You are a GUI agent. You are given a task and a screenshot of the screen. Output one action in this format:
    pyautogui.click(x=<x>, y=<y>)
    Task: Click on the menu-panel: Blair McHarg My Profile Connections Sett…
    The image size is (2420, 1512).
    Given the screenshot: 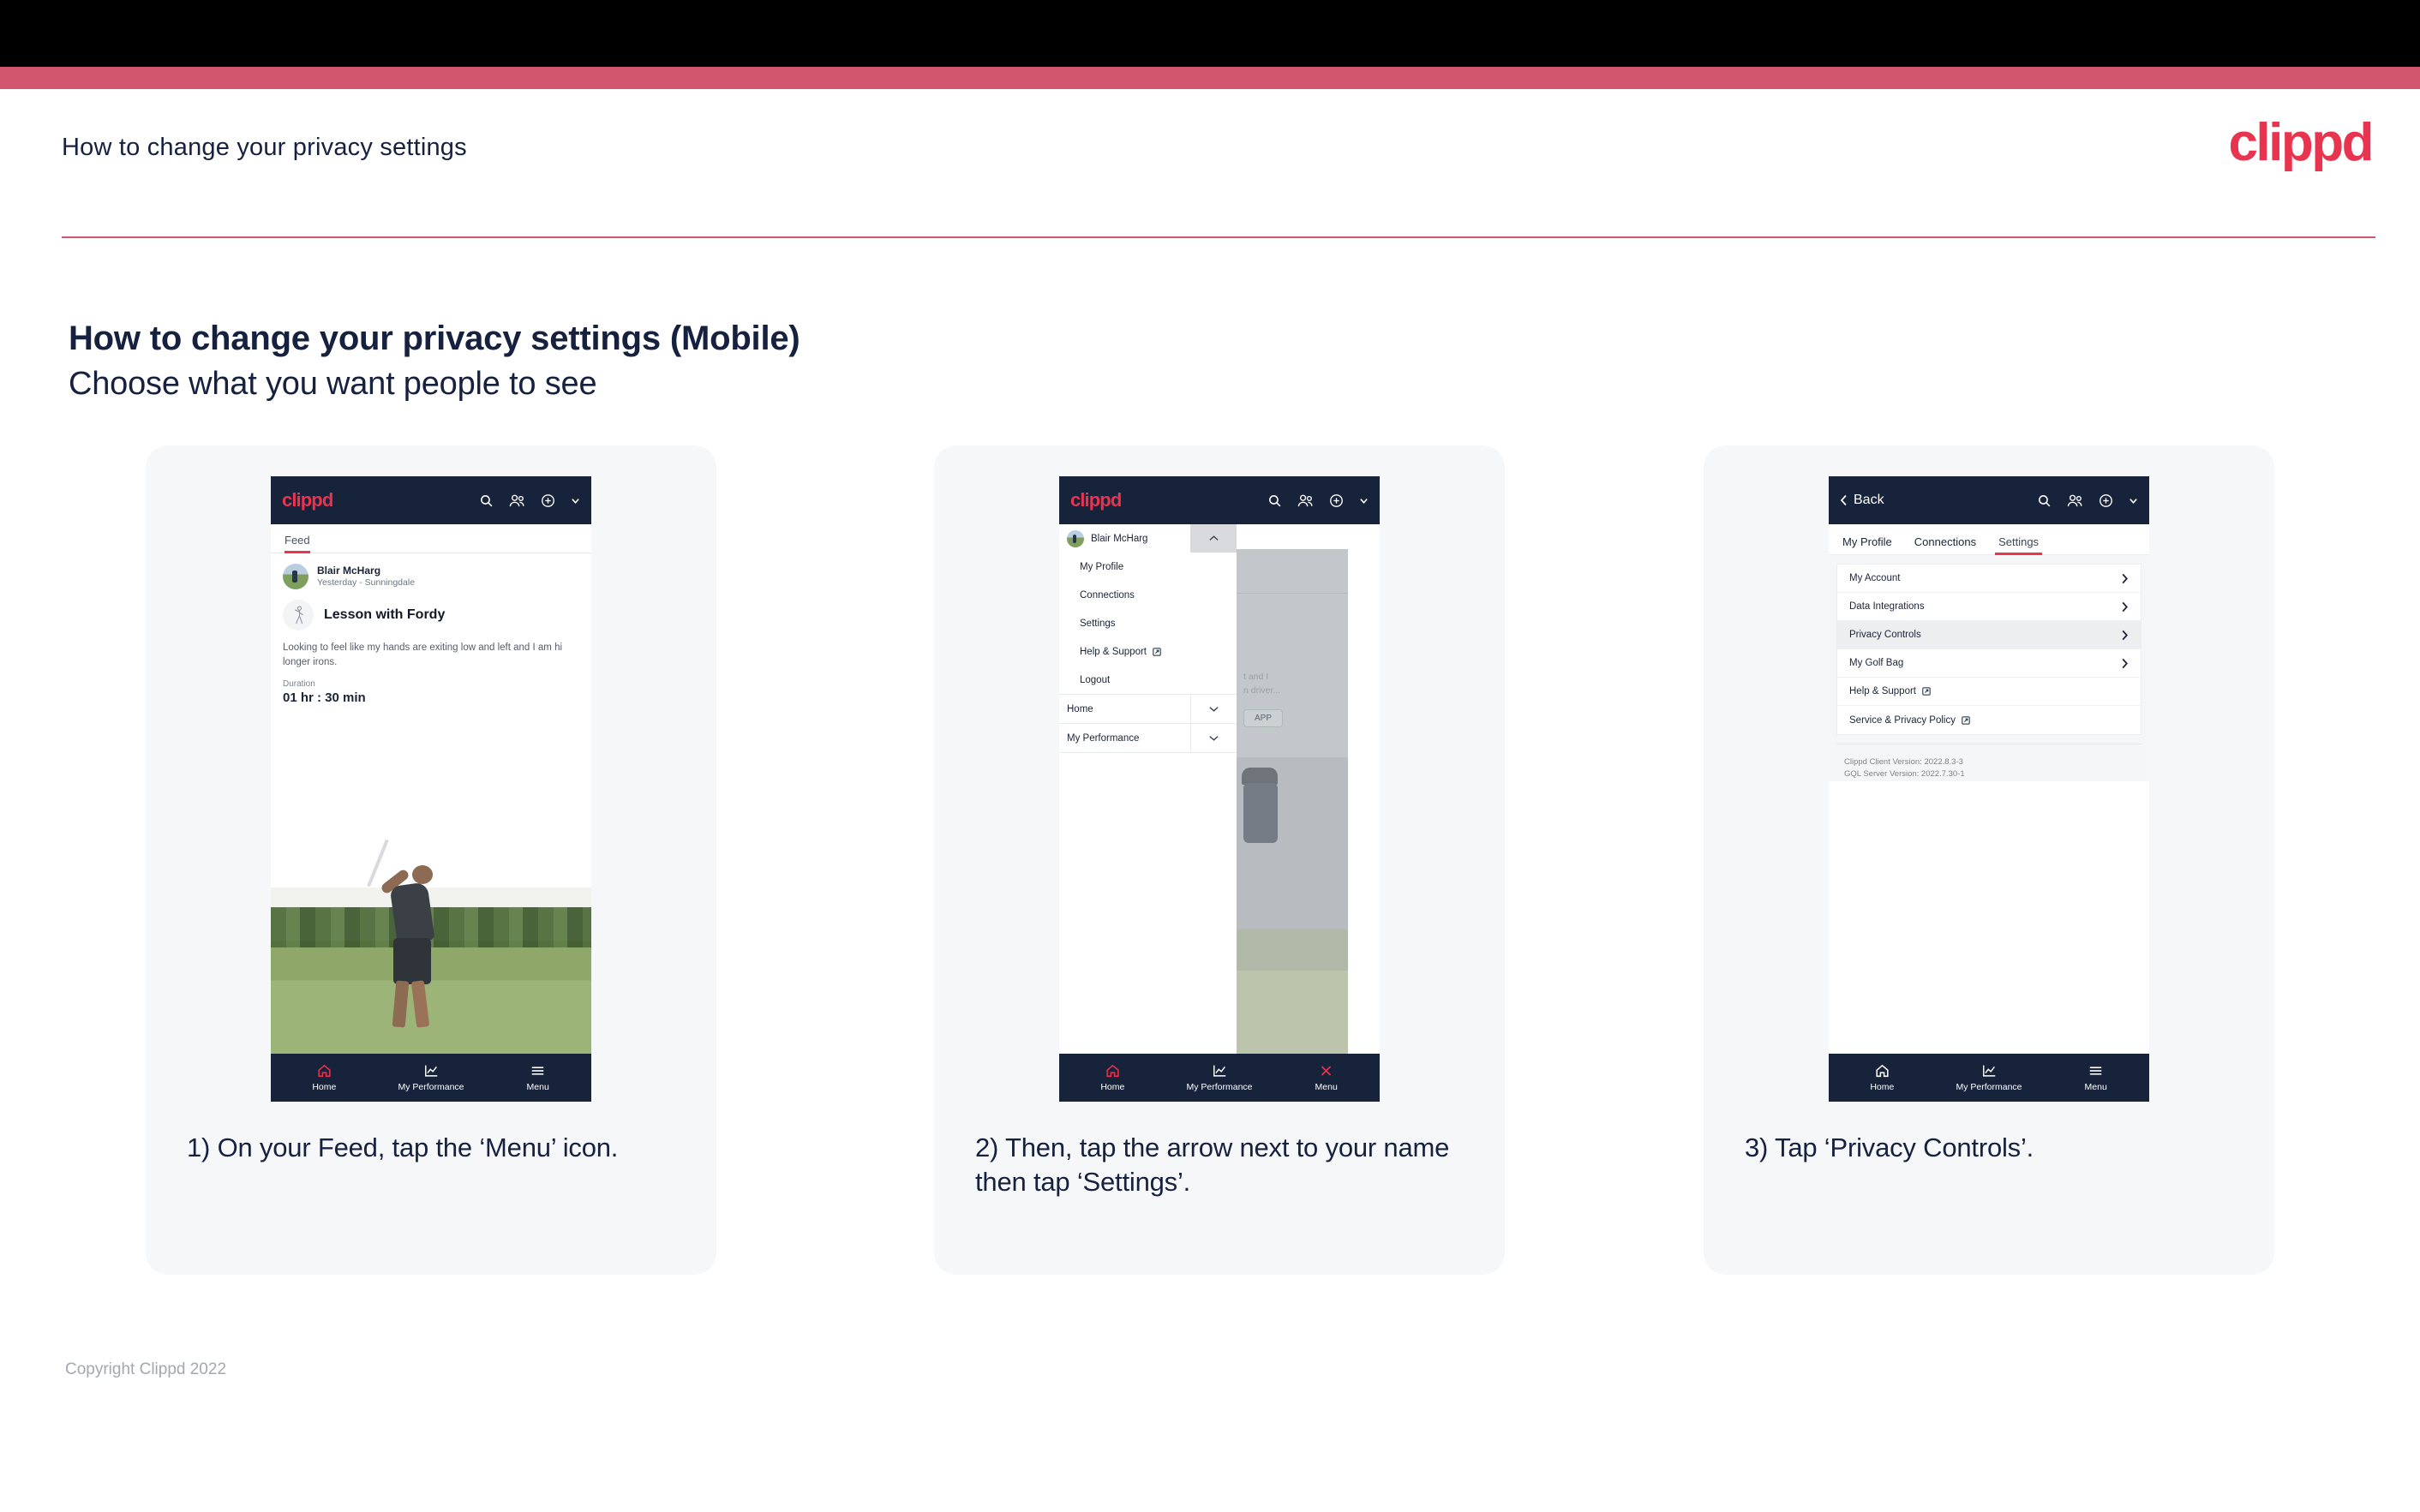 What is the action you would take?
    pyautogui.click(x=1148, y=789)
    